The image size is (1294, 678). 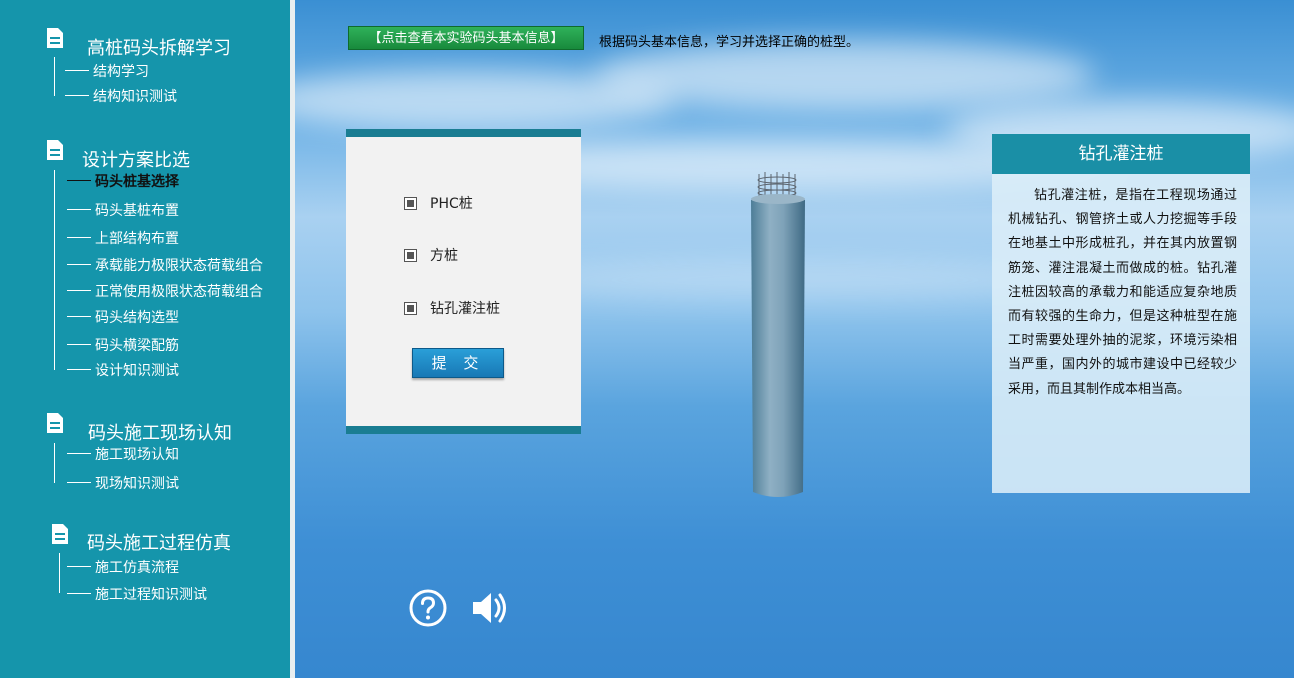 I want to click on option-bored-pile: 钻孔灌注桩, so click(x=452, y=308).